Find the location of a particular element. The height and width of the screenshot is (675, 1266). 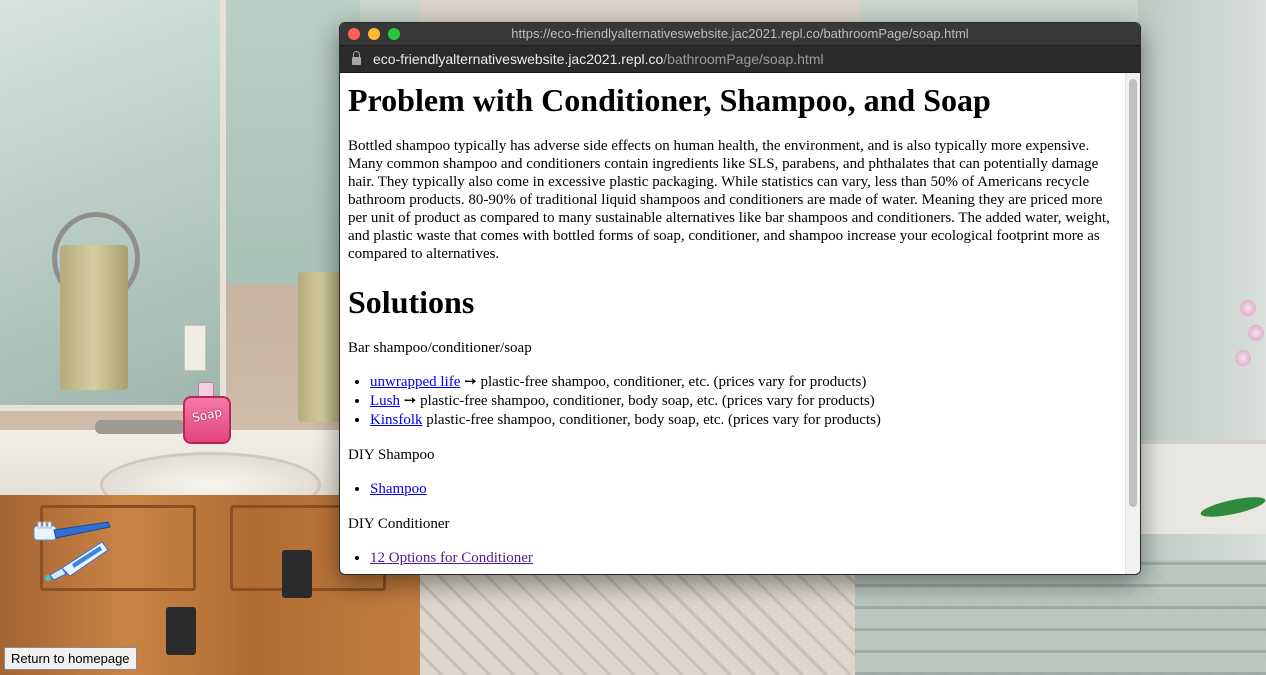

list-item: 12 Options for Conditioner is located at coordinates (744, 558).